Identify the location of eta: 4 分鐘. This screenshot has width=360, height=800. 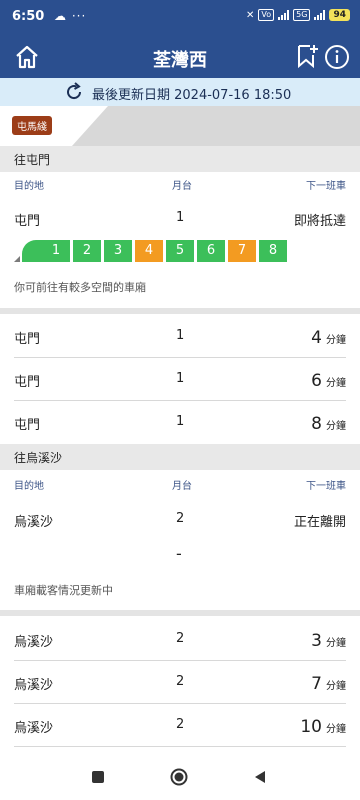
(328, 338).